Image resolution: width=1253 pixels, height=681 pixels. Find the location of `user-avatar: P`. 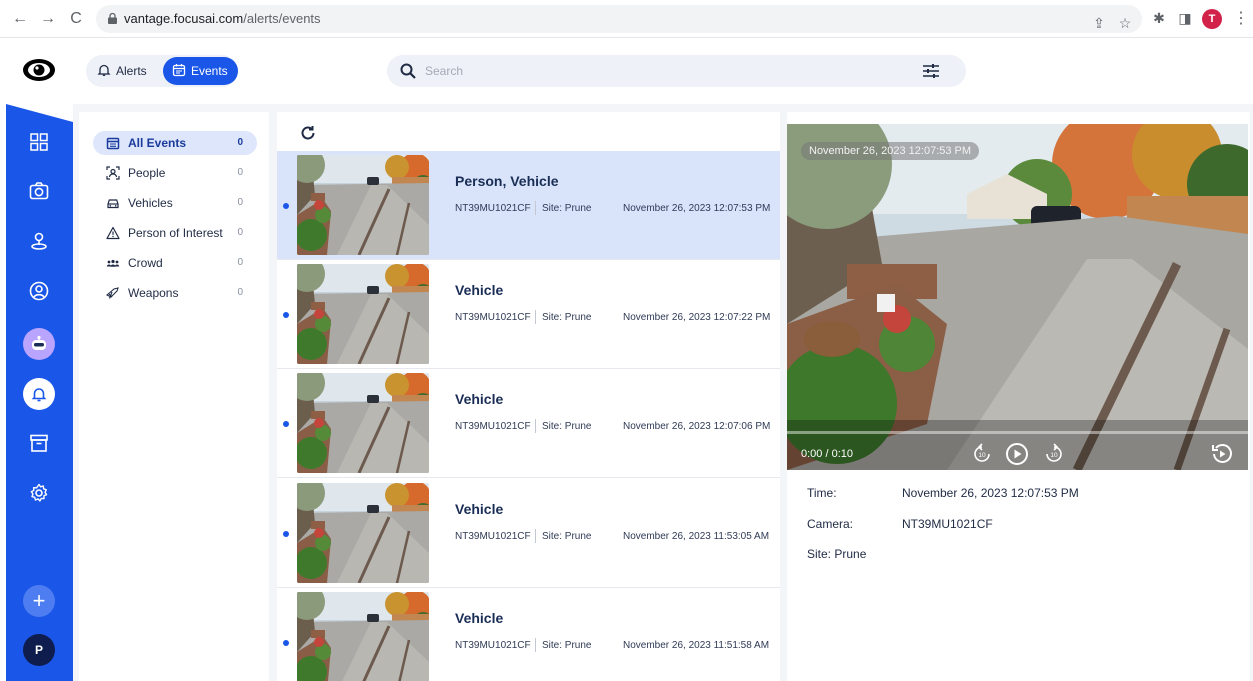

user-avatar: P is located at coordinates (39, 650).